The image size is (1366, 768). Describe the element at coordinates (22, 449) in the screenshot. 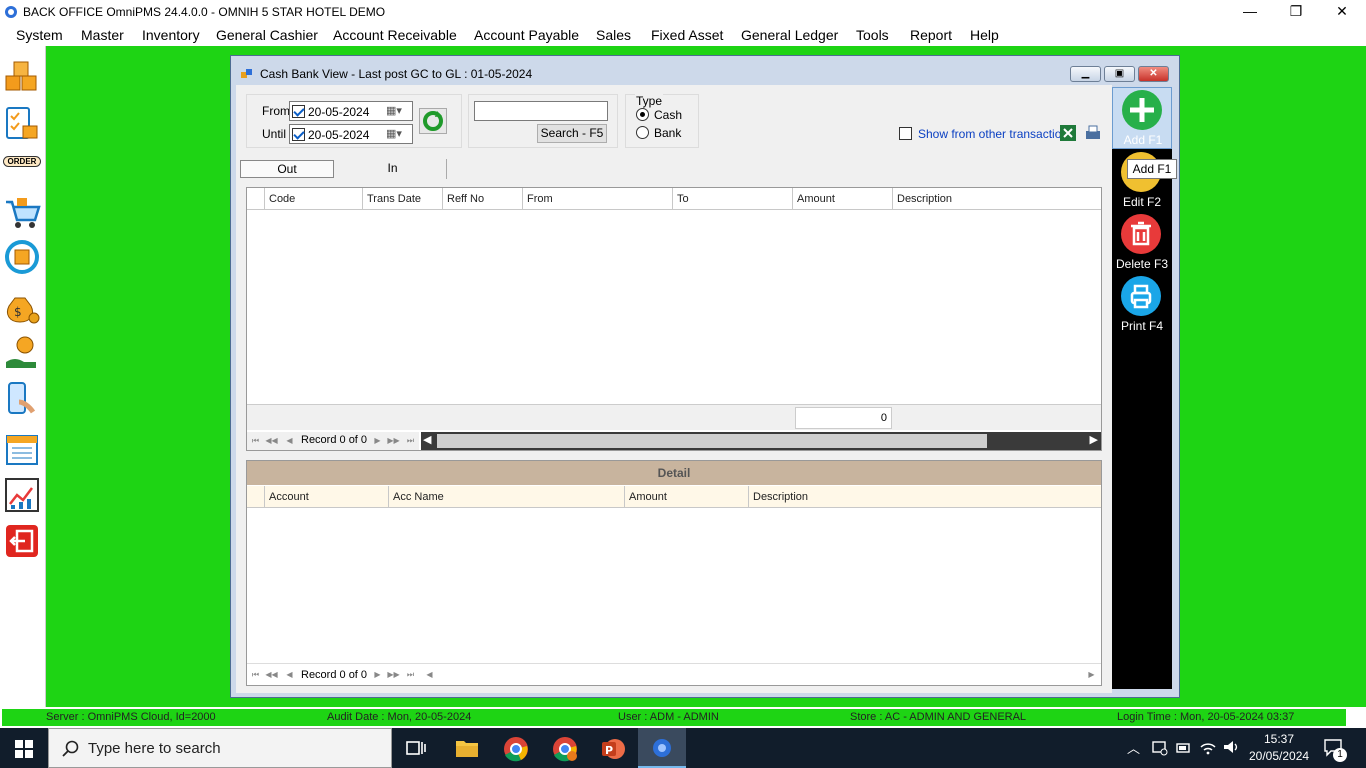

I see `calendar-book-icon` at that location.